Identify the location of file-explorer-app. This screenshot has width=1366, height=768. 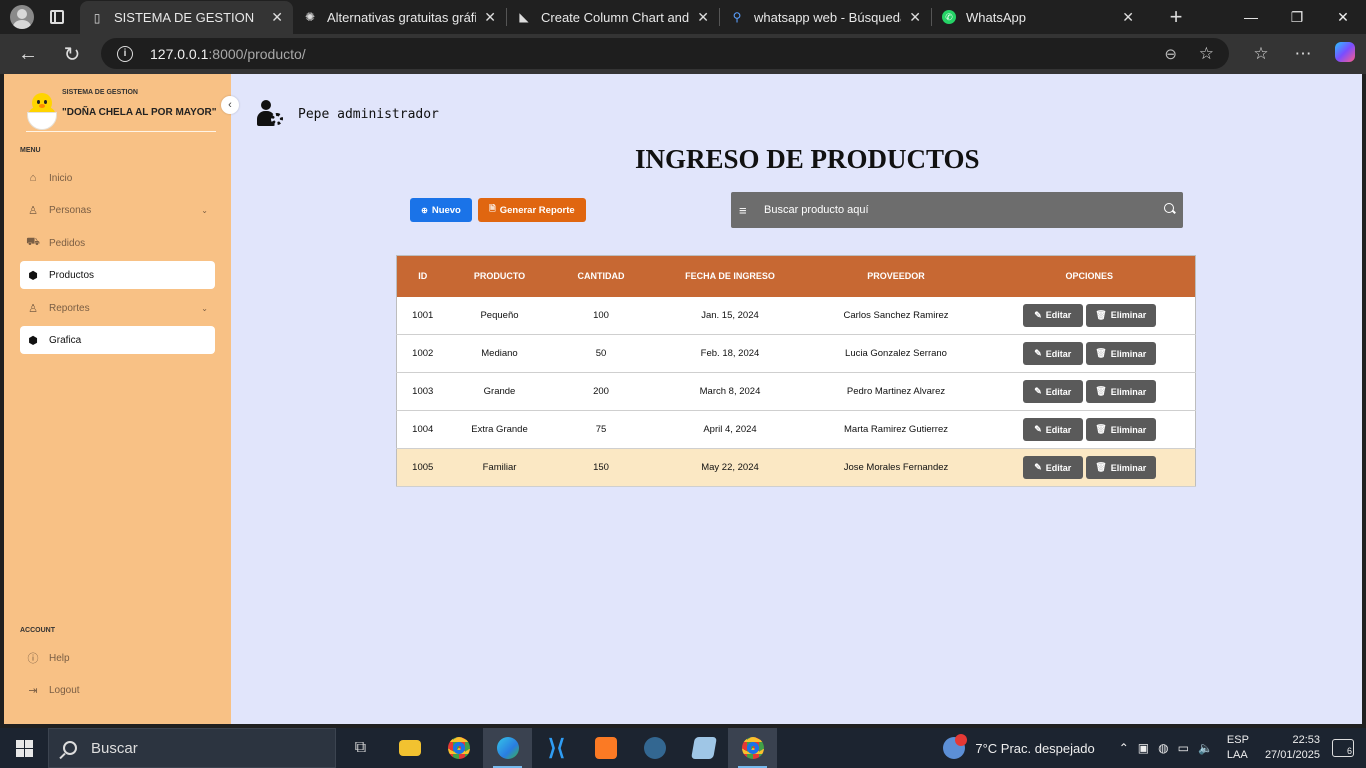
(409, 748).